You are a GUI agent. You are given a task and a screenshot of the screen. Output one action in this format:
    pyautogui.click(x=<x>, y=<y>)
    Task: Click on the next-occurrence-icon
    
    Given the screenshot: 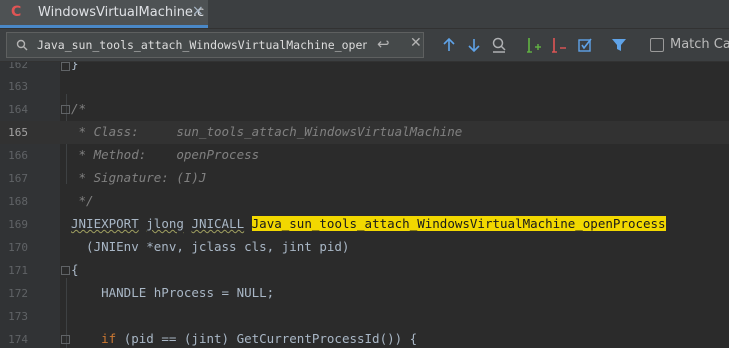 What is the action you would take?
    pyautogui.click(x=474, y=45)
    